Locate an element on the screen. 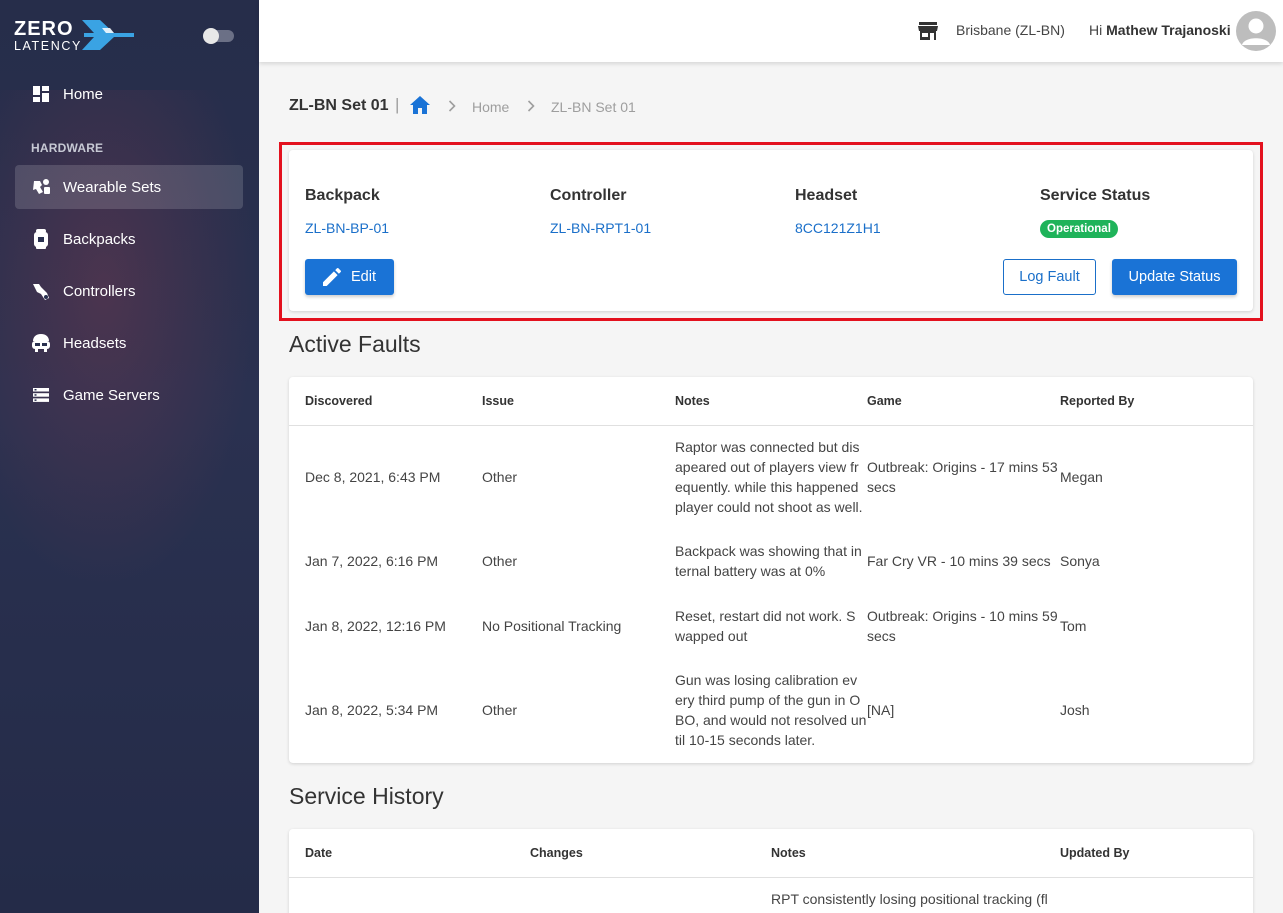  user-avatar-icon is located at coordinates (1256, 31).